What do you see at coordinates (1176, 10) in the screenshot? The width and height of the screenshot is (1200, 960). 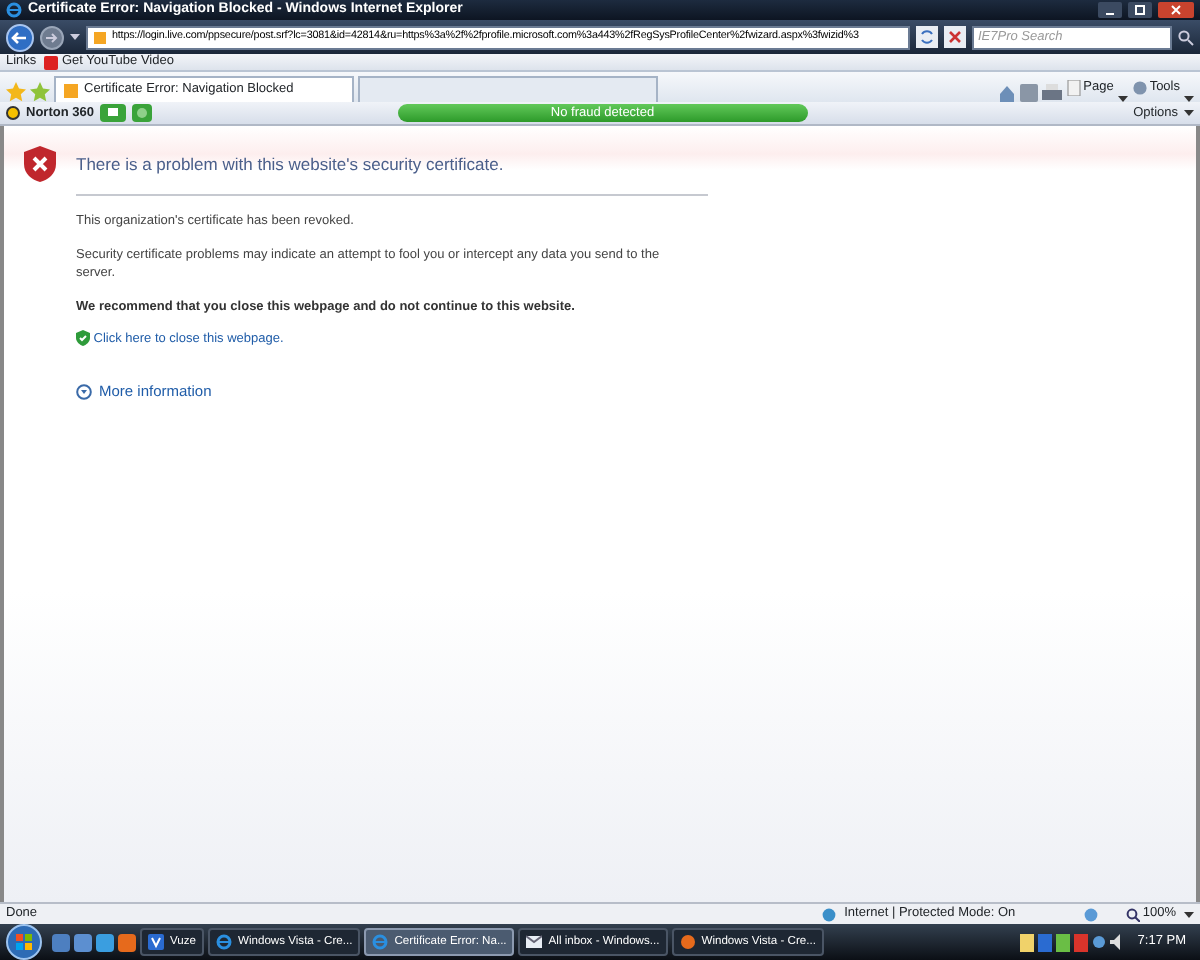 I see `close-button` at bounding box center [1176, 10].